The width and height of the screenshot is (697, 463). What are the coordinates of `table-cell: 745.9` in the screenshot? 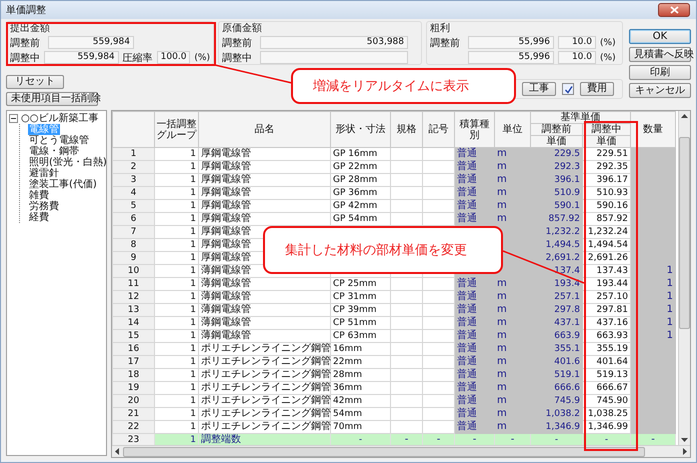 It's located at (556, 401).